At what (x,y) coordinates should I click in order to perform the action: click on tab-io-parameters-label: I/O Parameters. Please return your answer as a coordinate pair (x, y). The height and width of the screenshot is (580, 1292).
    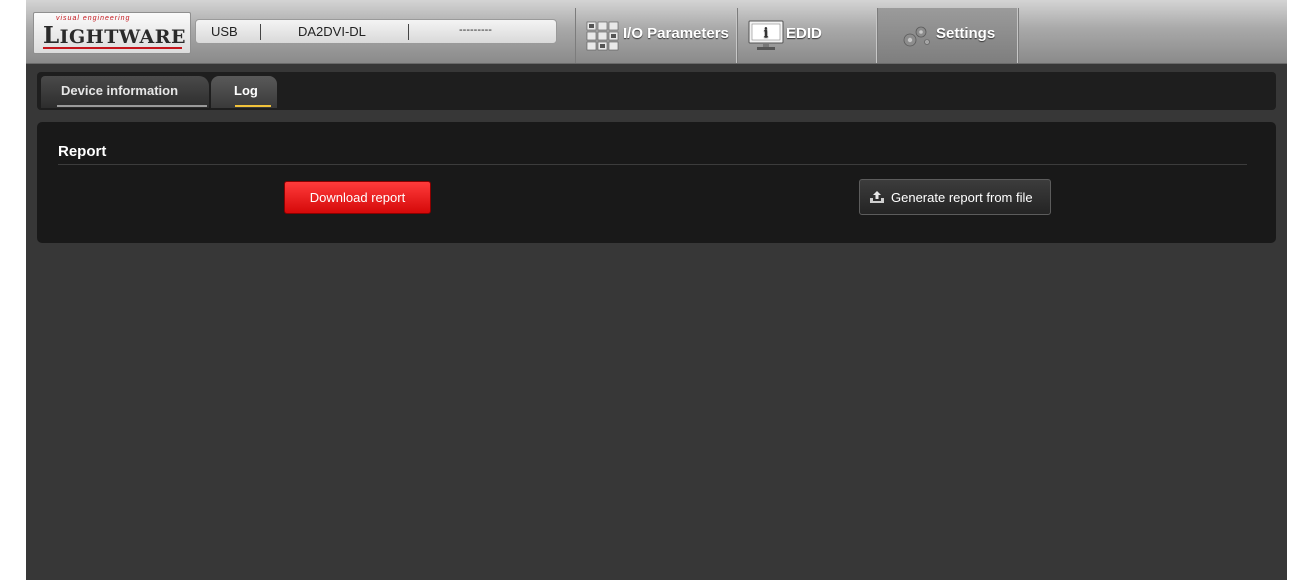
    Looking at the image, I should click on (676, 33).